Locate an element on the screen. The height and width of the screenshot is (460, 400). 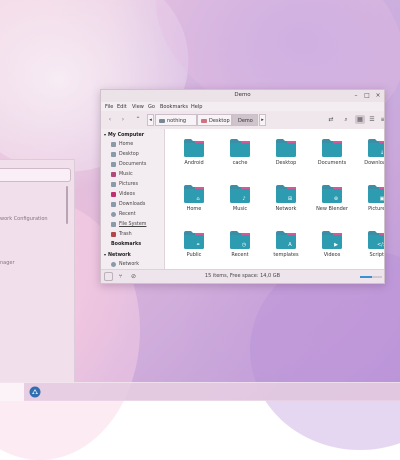
folder-glyph: A is located at coordinates (290, 245).